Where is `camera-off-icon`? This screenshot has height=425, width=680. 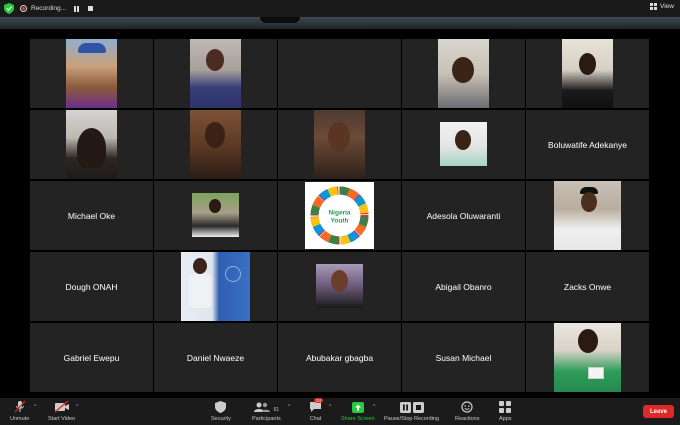
camera-off-icon is located at coordinates (62, 406).